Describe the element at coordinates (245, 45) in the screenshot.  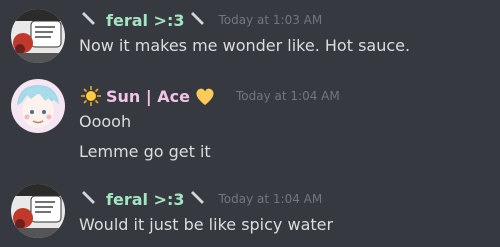
I see `message-text: Now it makes me wonder like. Hot sauce.` at that location.